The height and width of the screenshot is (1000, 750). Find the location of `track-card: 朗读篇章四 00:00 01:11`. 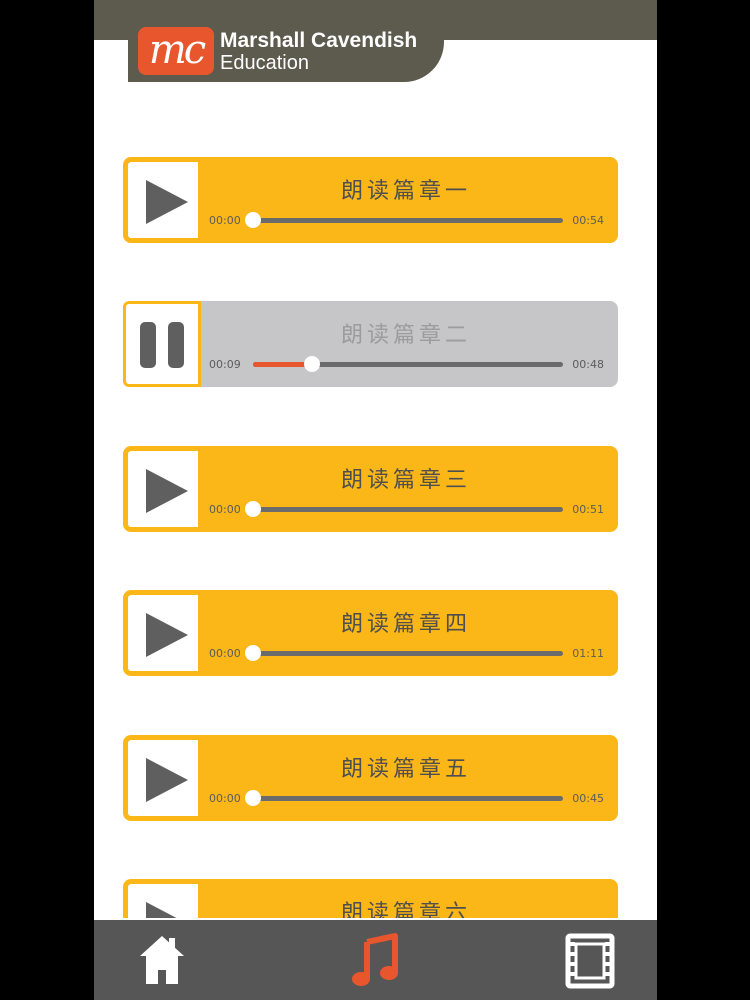

track-card: 朗读篇章四 00:00 01:11 is located at coordinates (370, 633).